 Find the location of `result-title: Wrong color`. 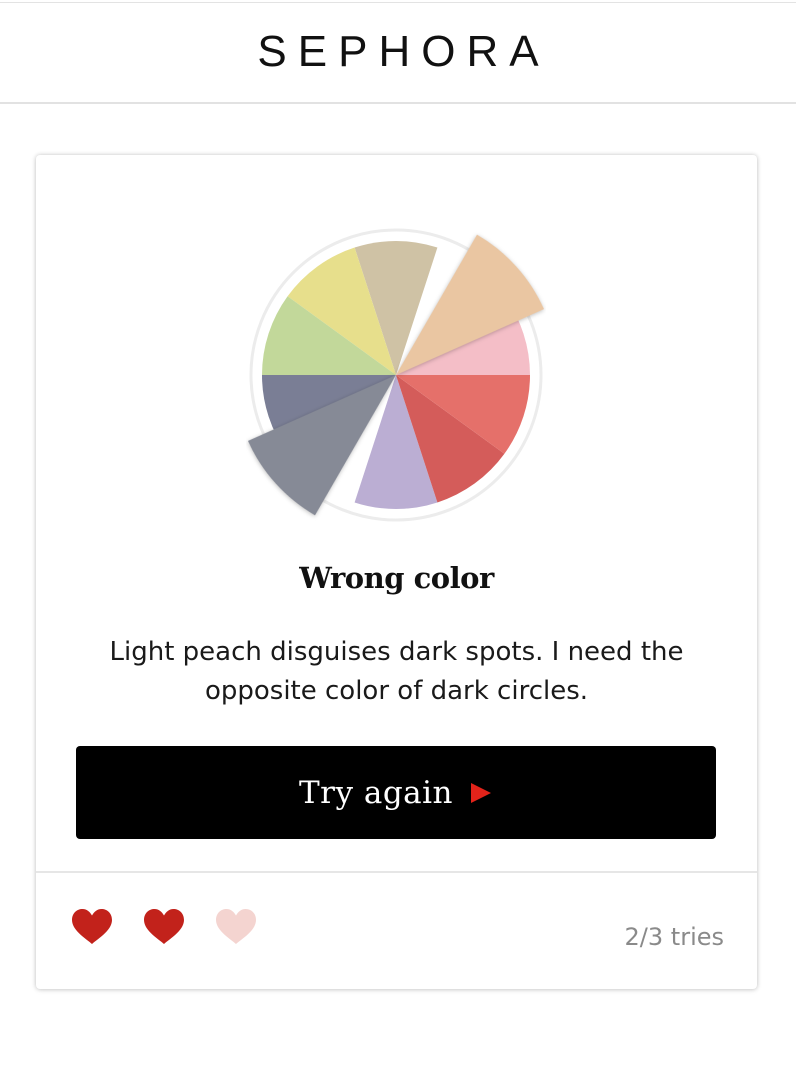

result-title: Wrong color is located at coordinates (396, 578).